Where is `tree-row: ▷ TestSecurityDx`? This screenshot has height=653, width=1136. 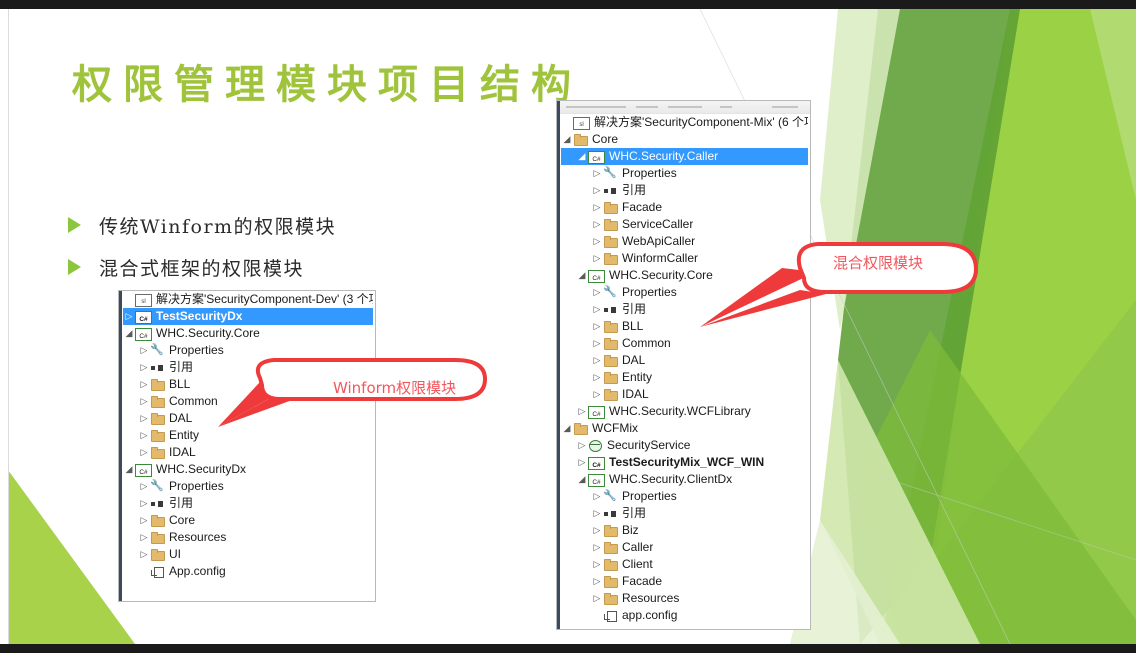
tree-row: ▷ TestSecurityDx is located at coordinates (248, 318).